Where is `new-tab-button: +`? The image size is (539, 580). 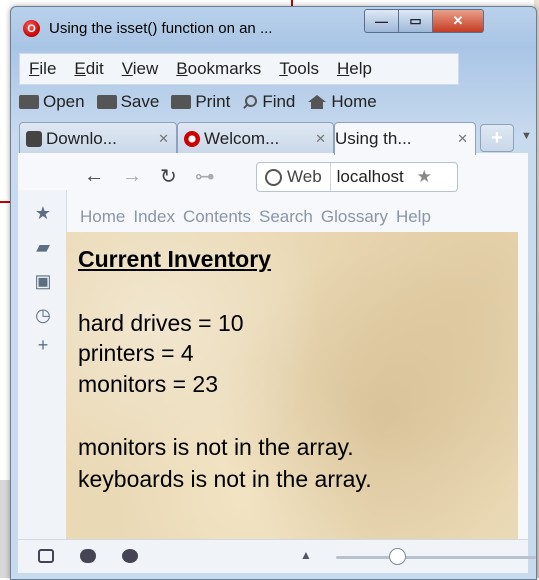 new-tab-button: + is located at coordinates (497, 138).